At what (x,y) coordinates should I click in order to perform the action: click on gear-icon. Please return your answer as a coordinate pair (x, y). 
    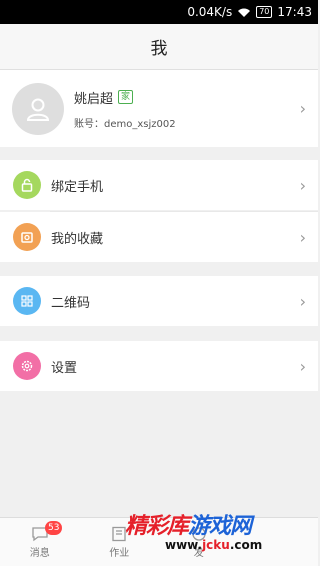
    Looking at the image, I should click on (27, 366).